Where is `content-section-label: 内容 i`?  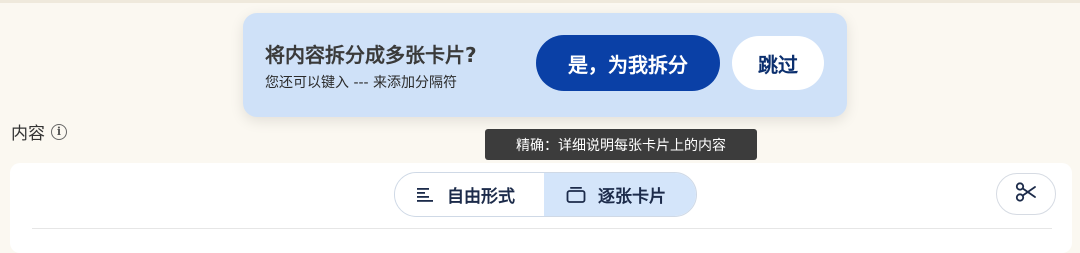
content-section-label: 内容 i is located at coordinates (39, 131).